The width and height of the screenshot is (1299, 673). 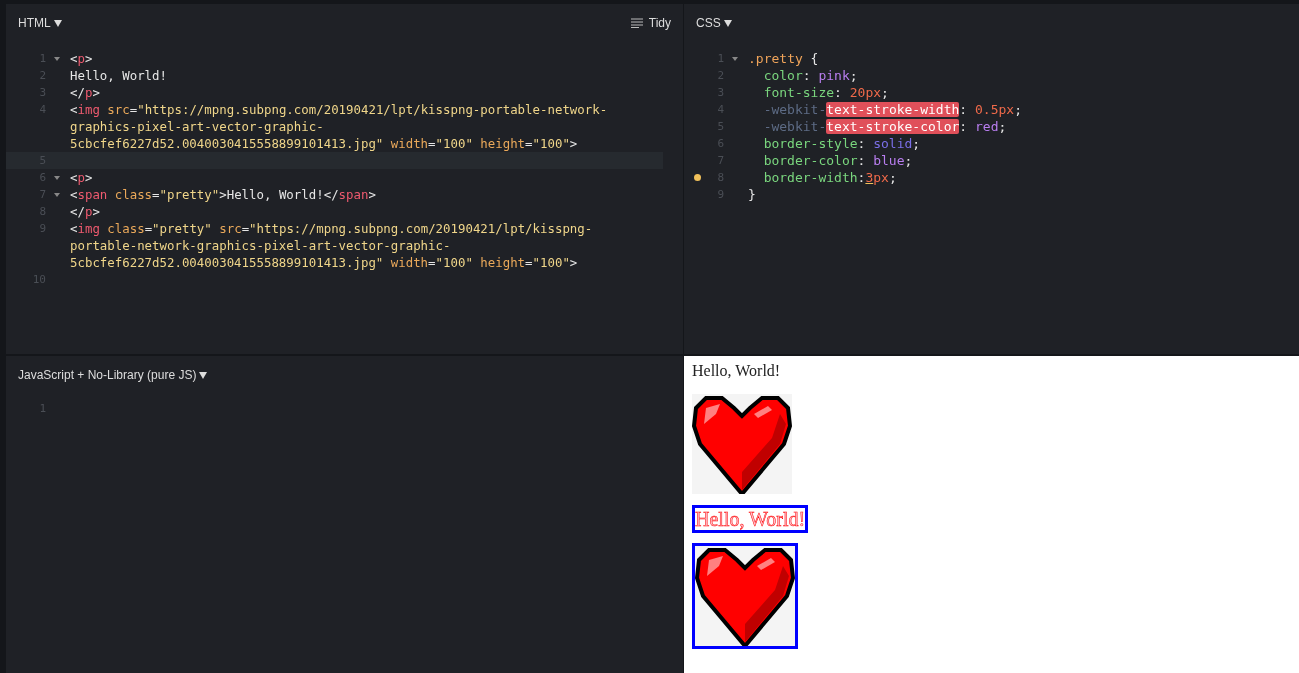 What do you see at coordinates (339, 126) in the screenshot?
I see `code-line: <img src="https://mpng.subpng.com/20190421/lpt/kisspng-portable-network-graphics-pixel-art-vector-graphic-5cbcfef6227d52.0040030415558899101413.jpg" width="100" height="100">` at bounding box center [339, 126].